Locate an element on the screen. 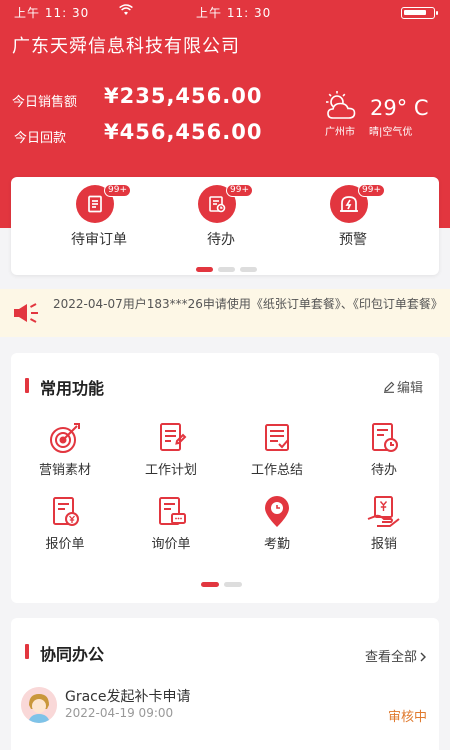 Image resolution: width=450 pixels, height=750 pixels. collab-item-time: 2022-04-19 09:00 is located at coordinates (119, 713).